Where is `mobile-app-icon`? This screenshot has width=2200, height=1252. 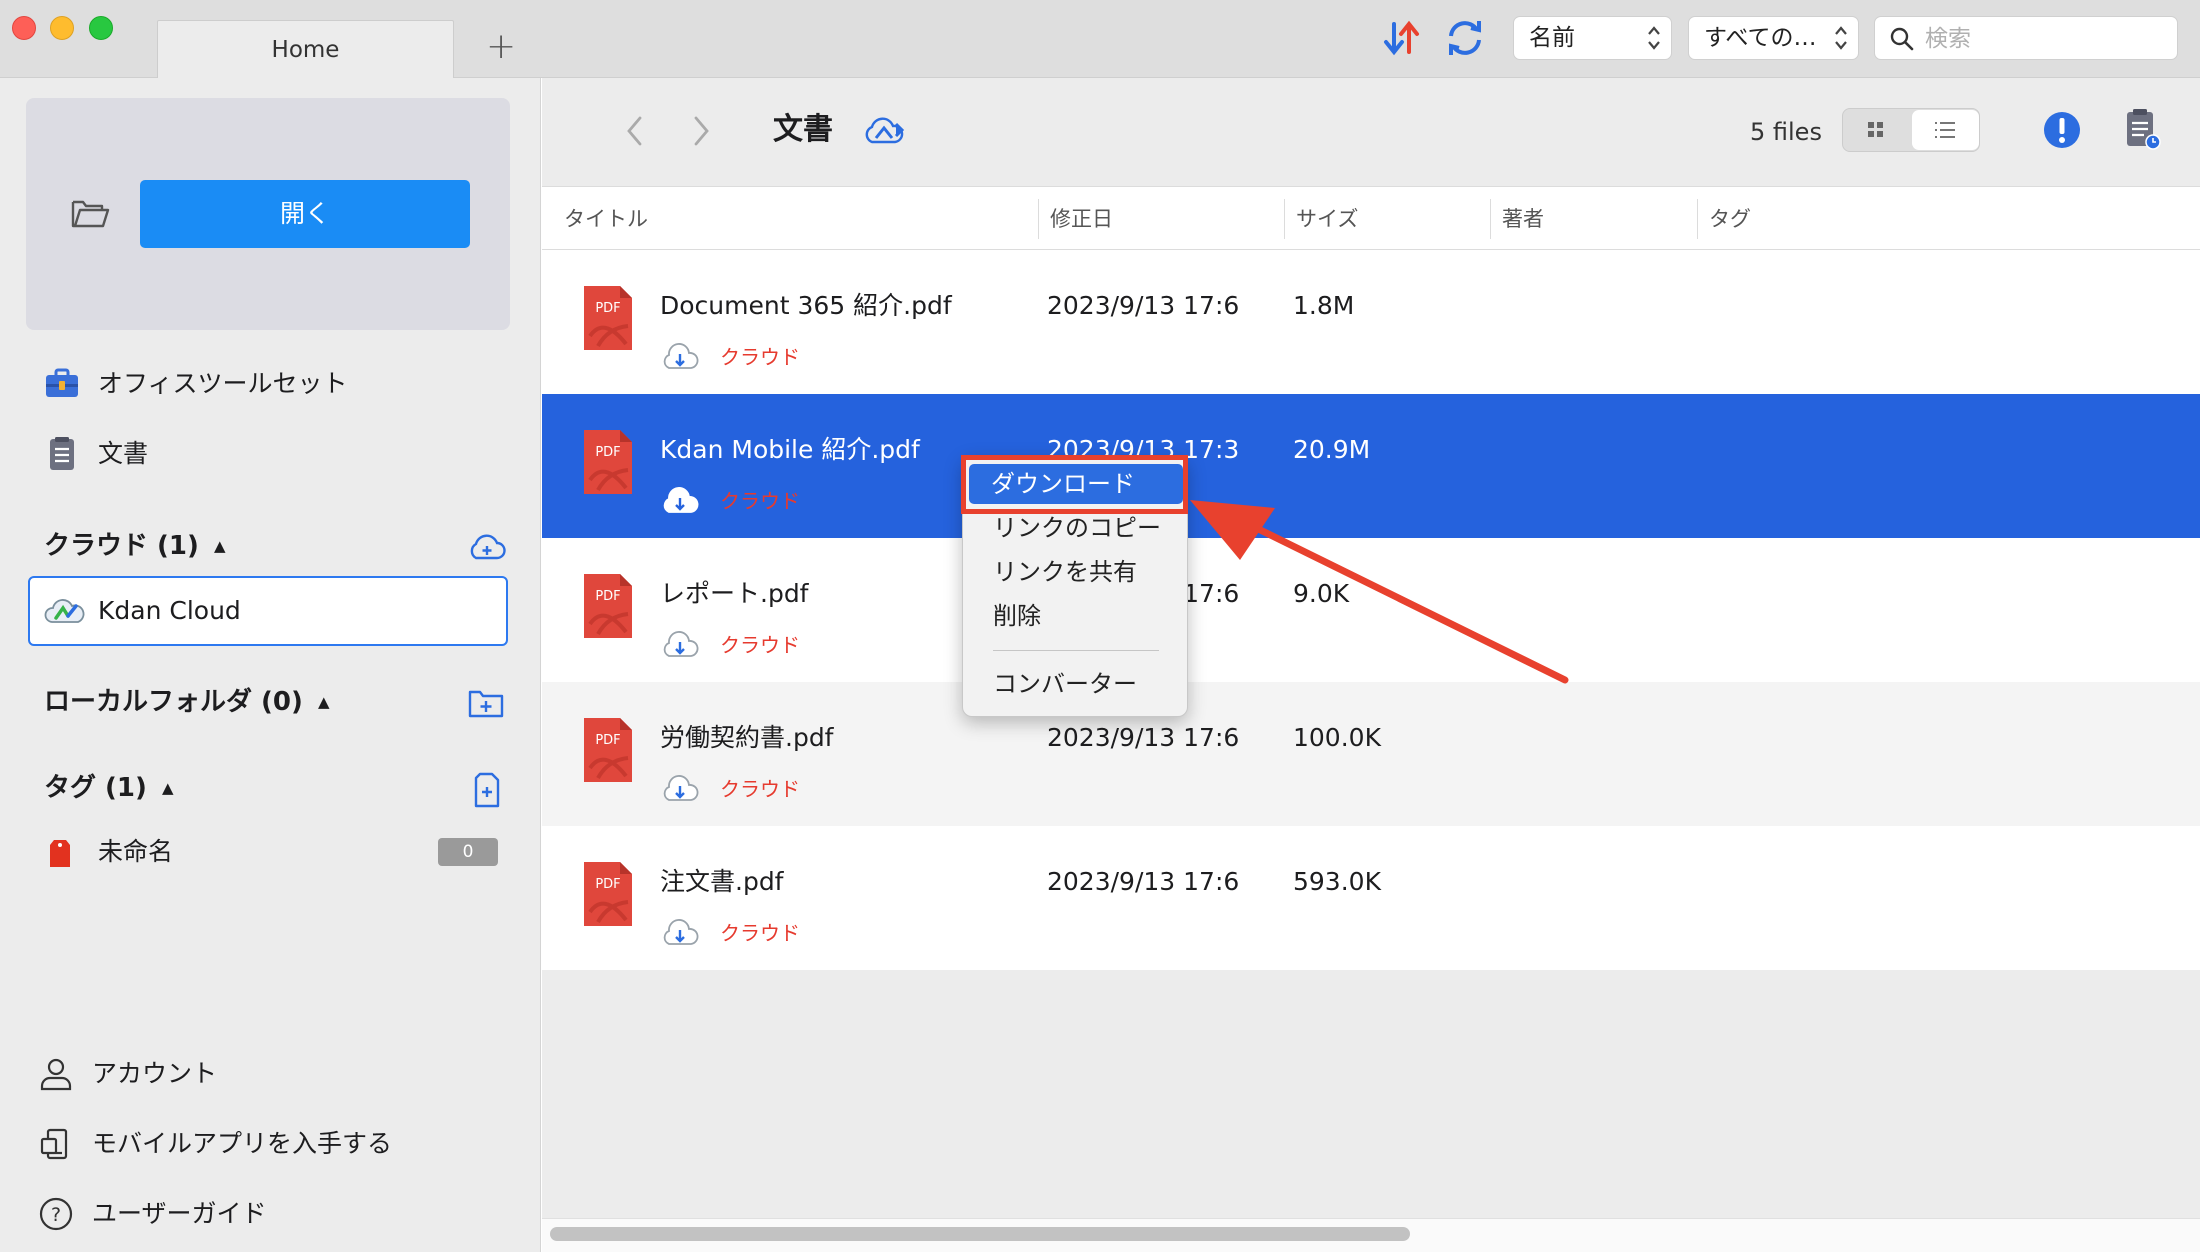
mobile-app-icon is located at coordinates (54, 1144).